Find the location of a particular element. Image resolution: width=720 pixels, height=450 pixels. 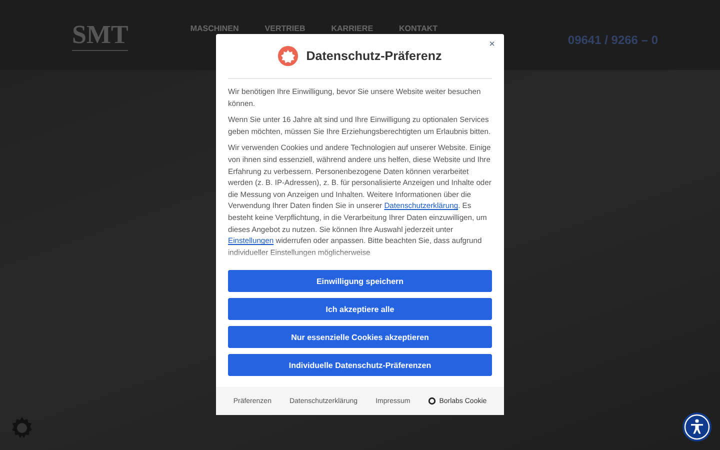

nav-link: MASCHINEN is located at coordinates (214, 28).